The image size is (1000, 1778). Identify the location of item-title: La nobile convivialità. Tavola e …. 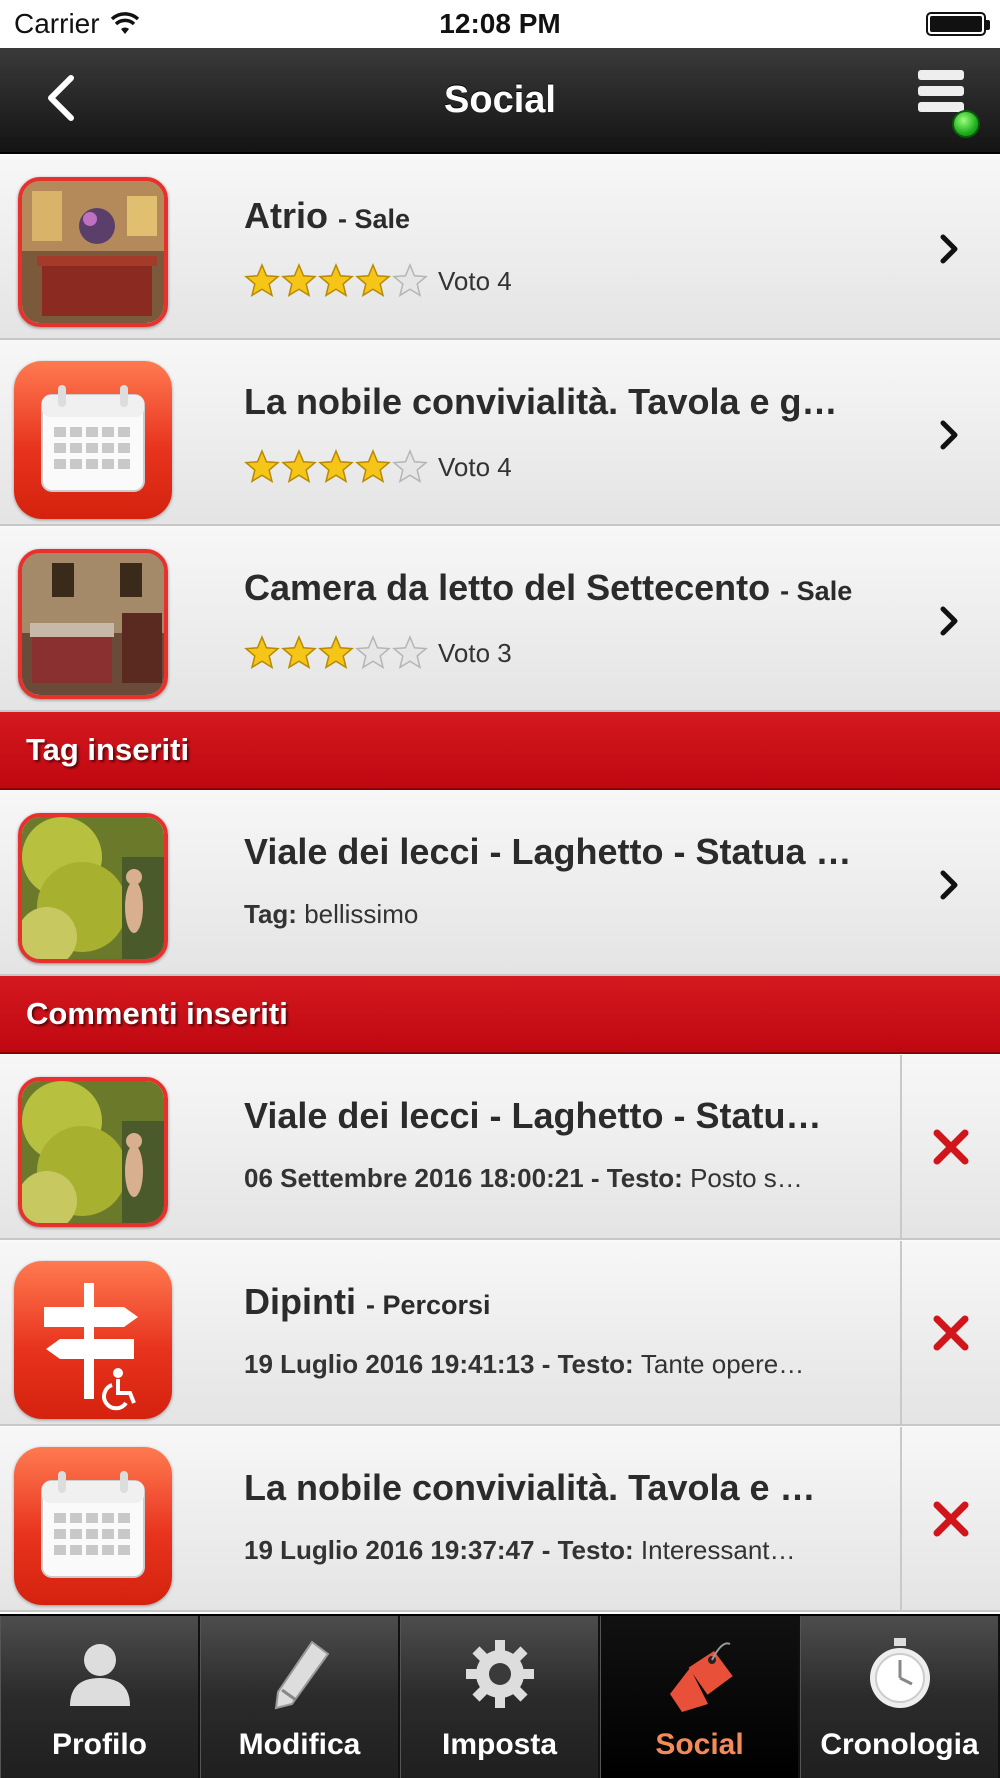
(530, 1488).